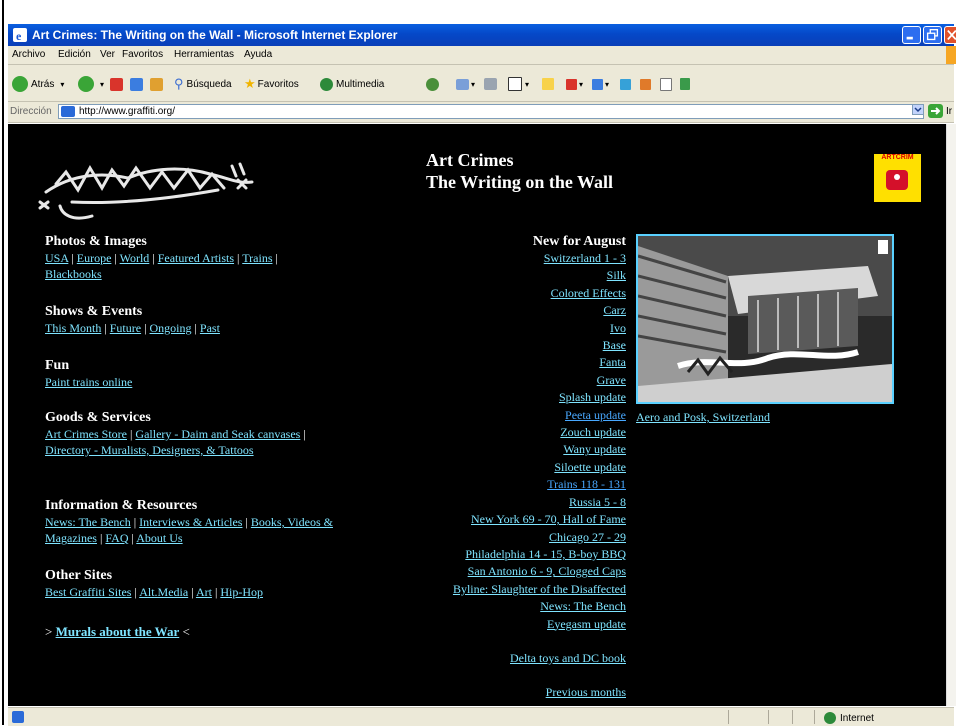  I want to click on favorites-button: ★ Favoritos, so click(271, 84).